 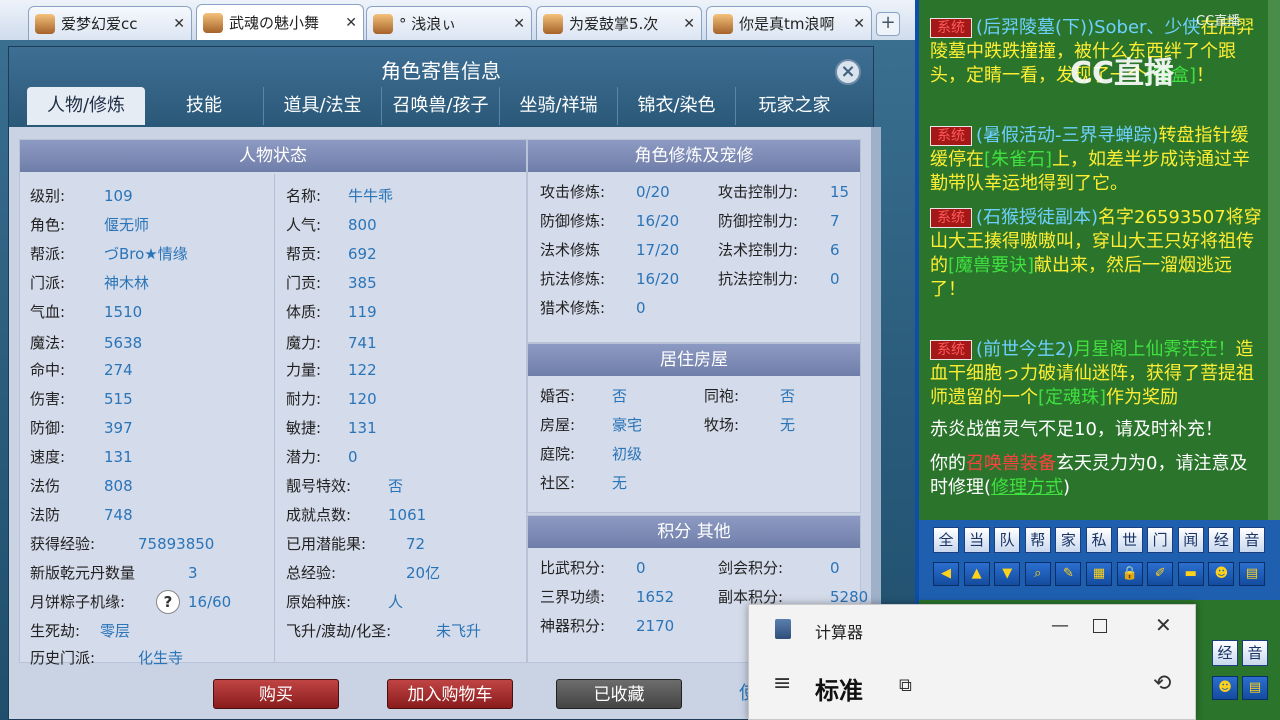 What do you see at coordinates (362, 312) in the screenshot?
I see `stat-value: 119` at bounding box center [362, 312].